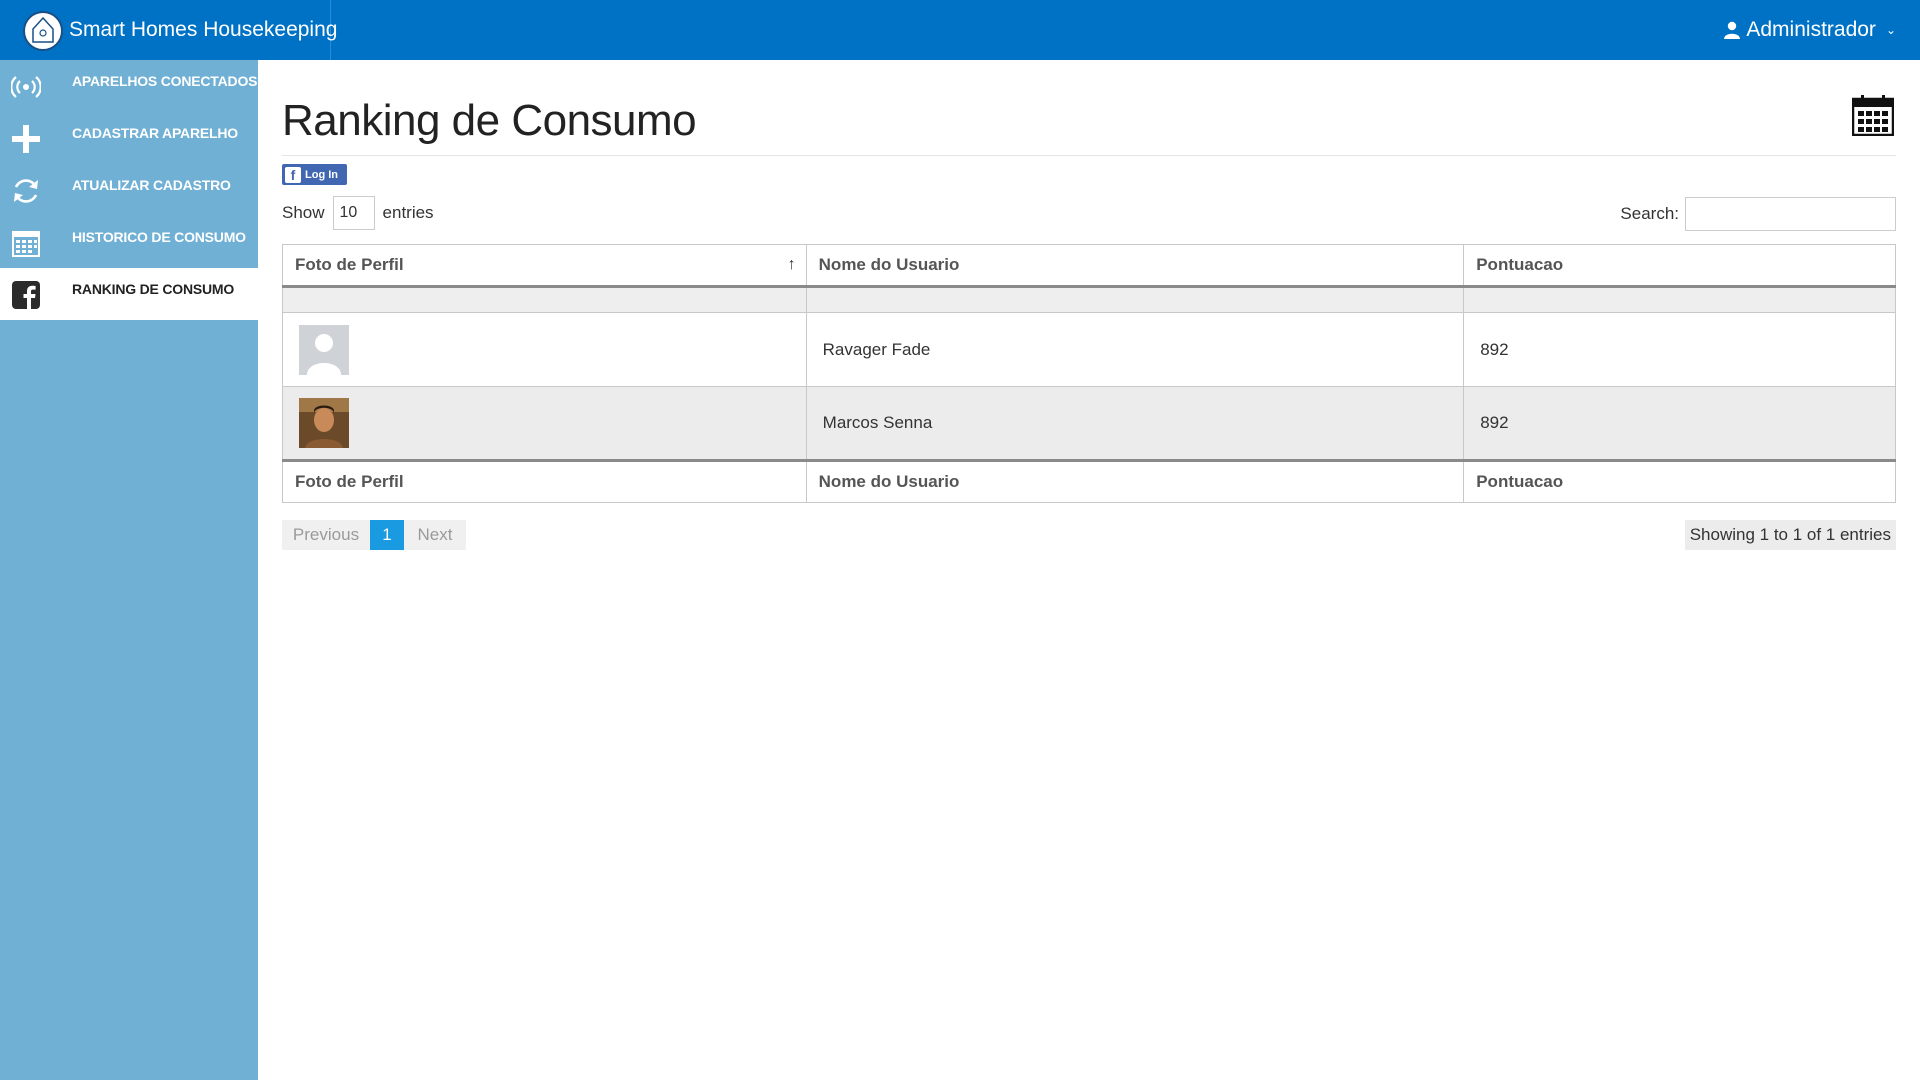 The width and height of the screenshot is (1920, 1080). Describe the element at coordinates (408, 212) in the screenshot. I see `entries-label: entries` at that location.